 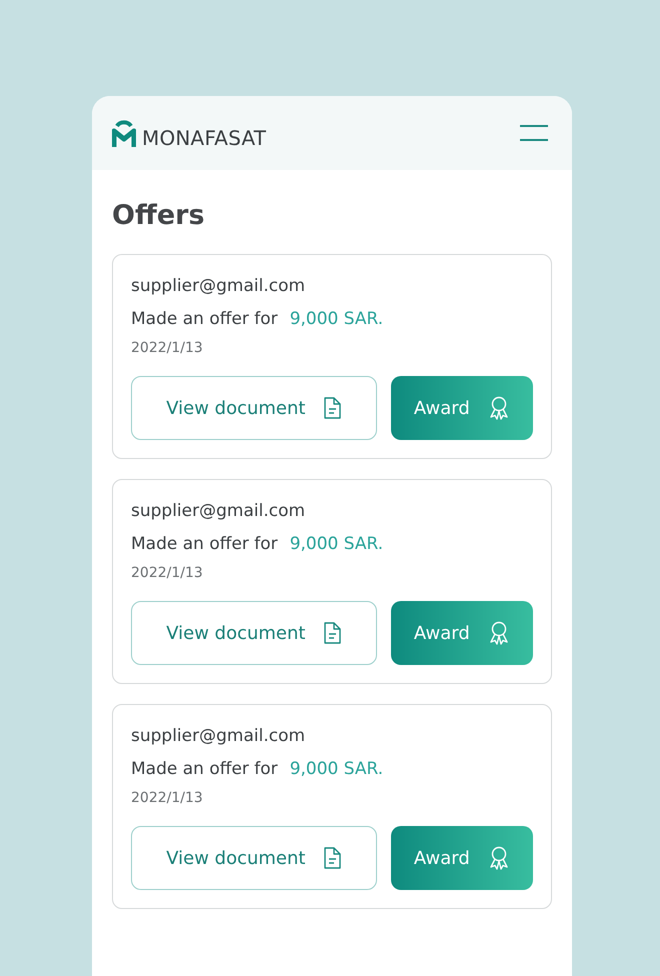 I want to click on page-title: Offers, so click(x=159, y=216).